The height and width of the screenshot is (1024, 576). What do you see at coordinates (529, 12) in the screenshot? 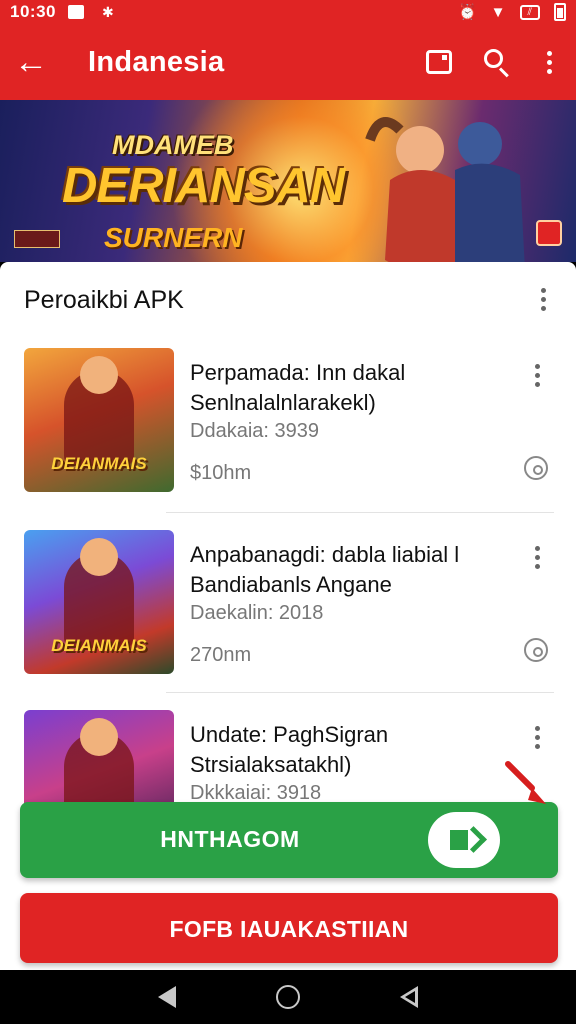
I see `signal-icon: ⫽` at bounding box center [529, 12].